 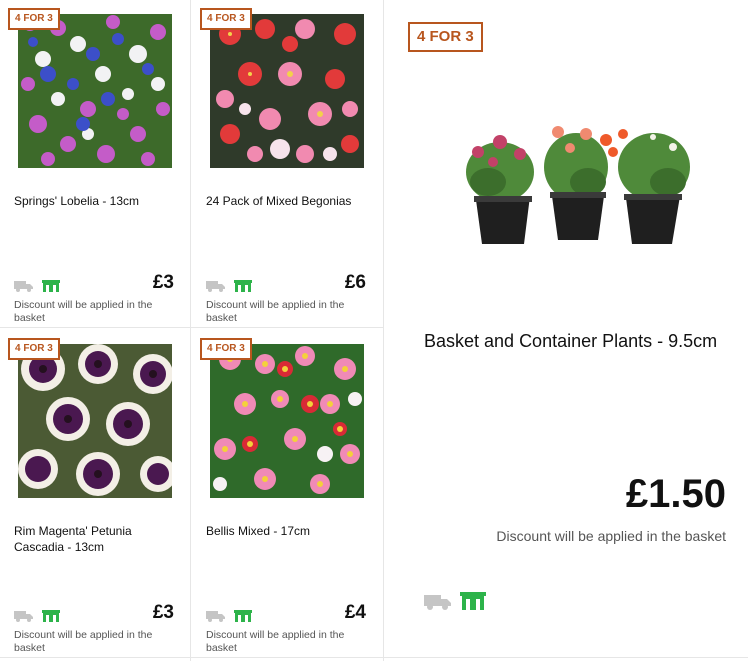 I want to click on product-title: Bellis Mixed - 17cm, so click(x=289, y=531).